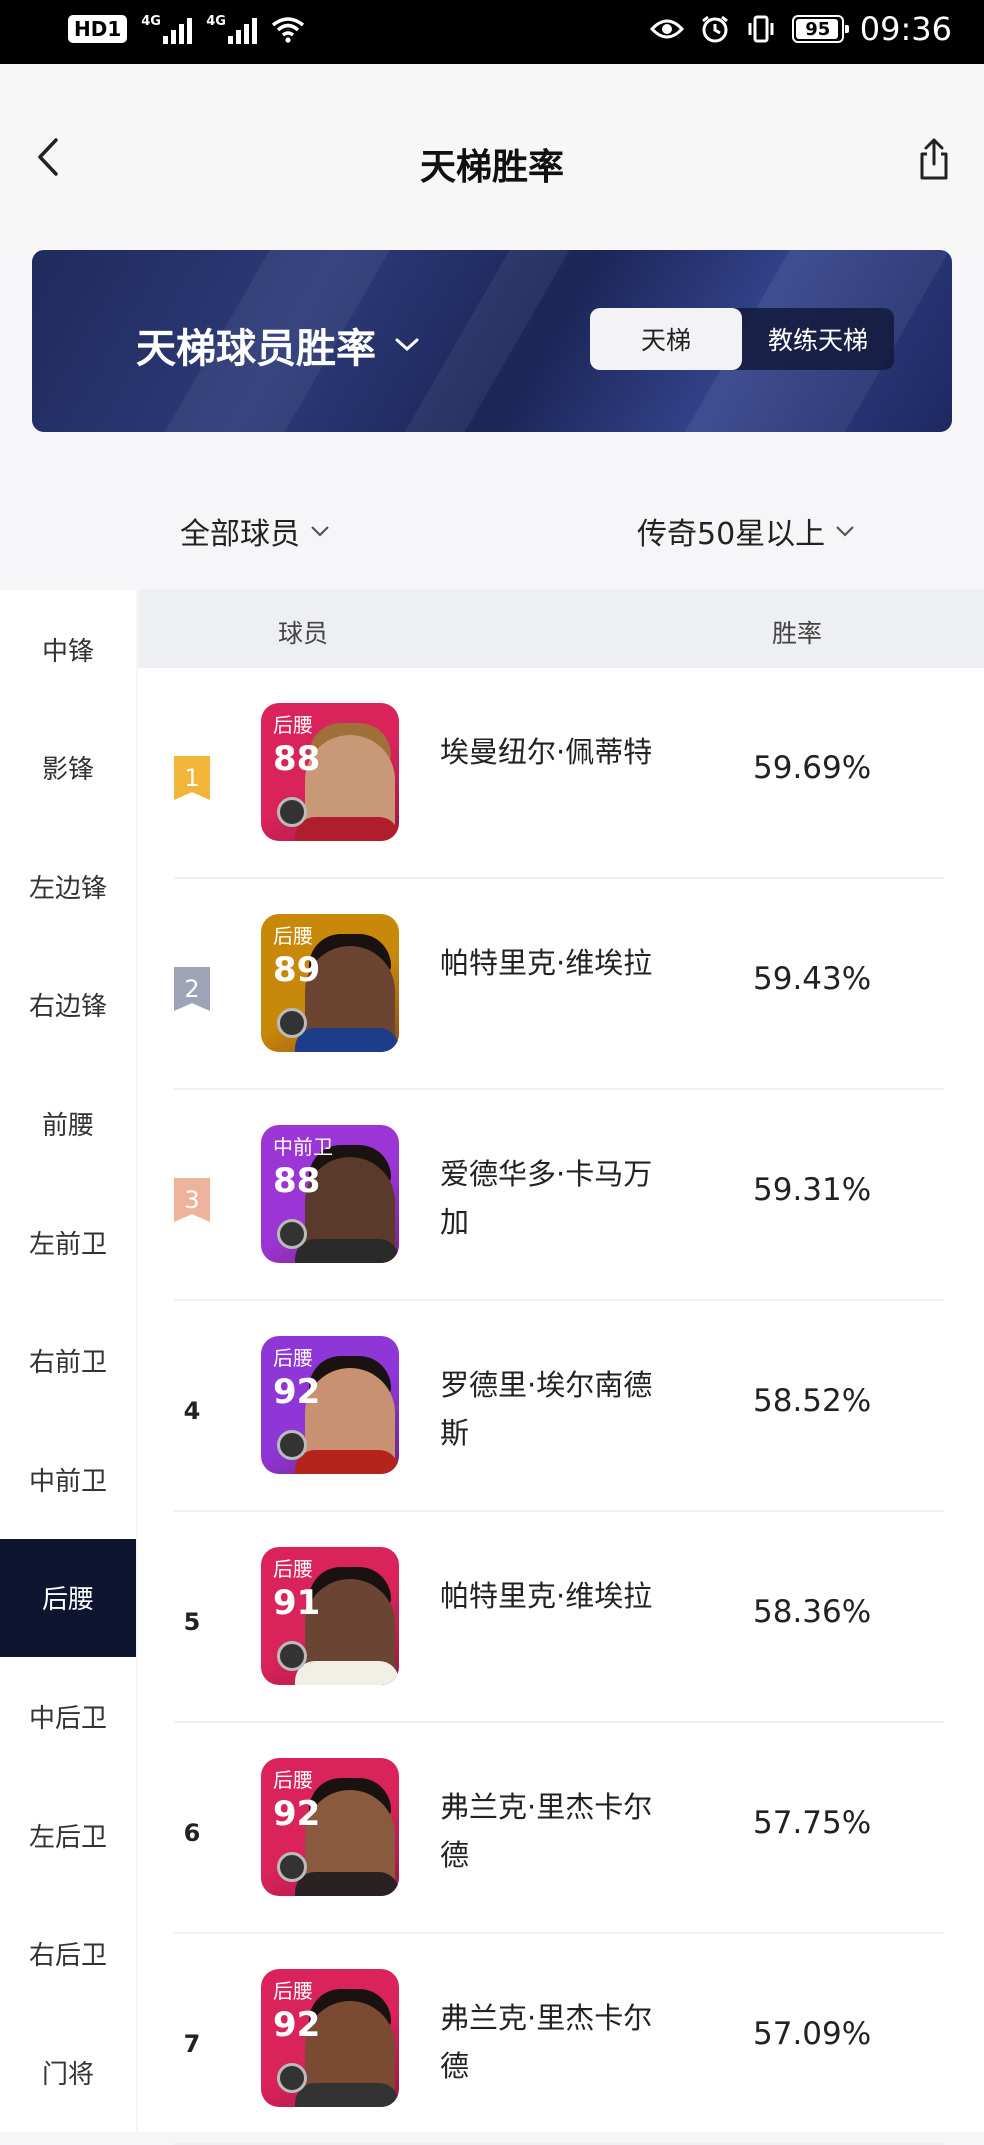  What do you see at coordinates (731, 534) in the screenshot?
I see `level-filter-label: 传奇50星以上` at bounding box center [731, 534].